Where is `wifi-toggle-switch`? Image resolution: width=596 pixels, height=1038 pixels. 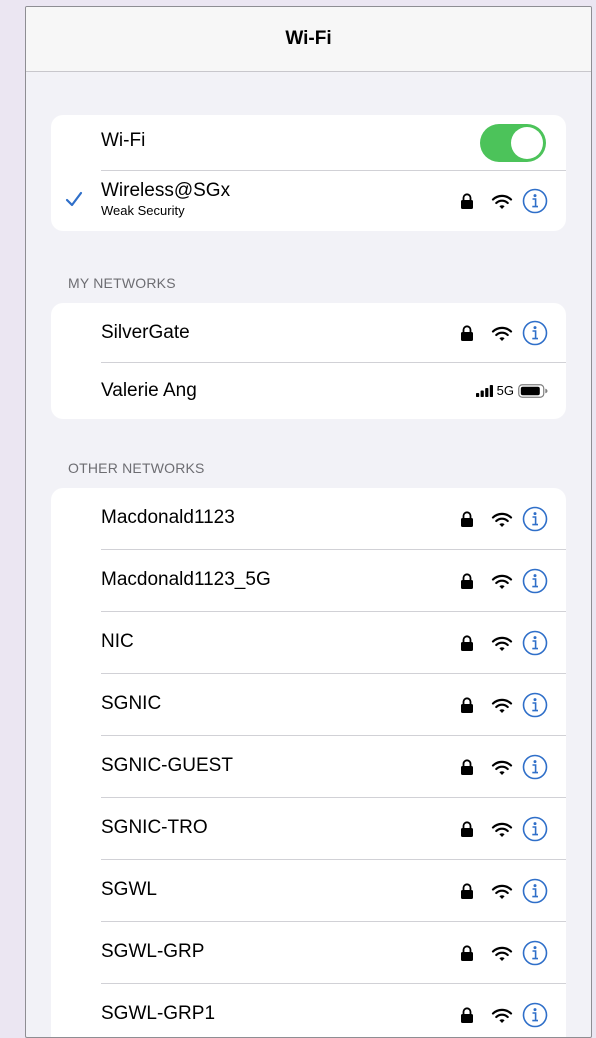
wifi-toggle-switch is located at coordinates (513, 143).